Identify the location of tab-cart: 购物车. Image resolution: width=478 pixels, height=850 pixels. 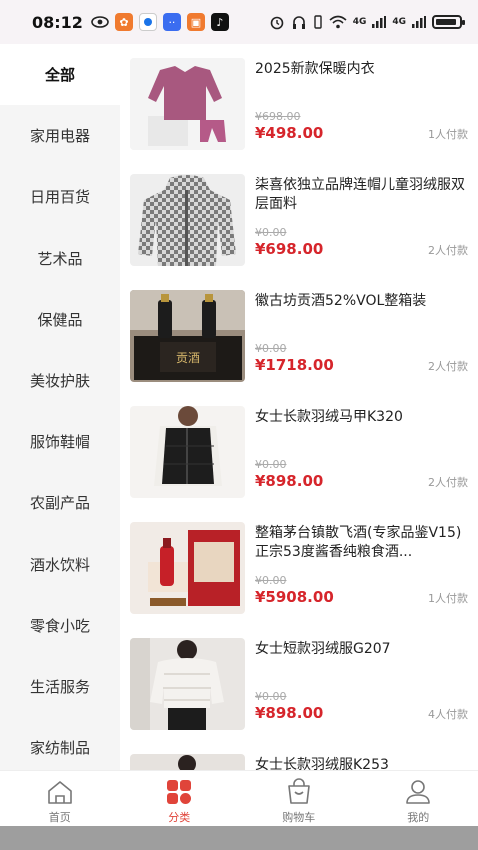
(299, 798).